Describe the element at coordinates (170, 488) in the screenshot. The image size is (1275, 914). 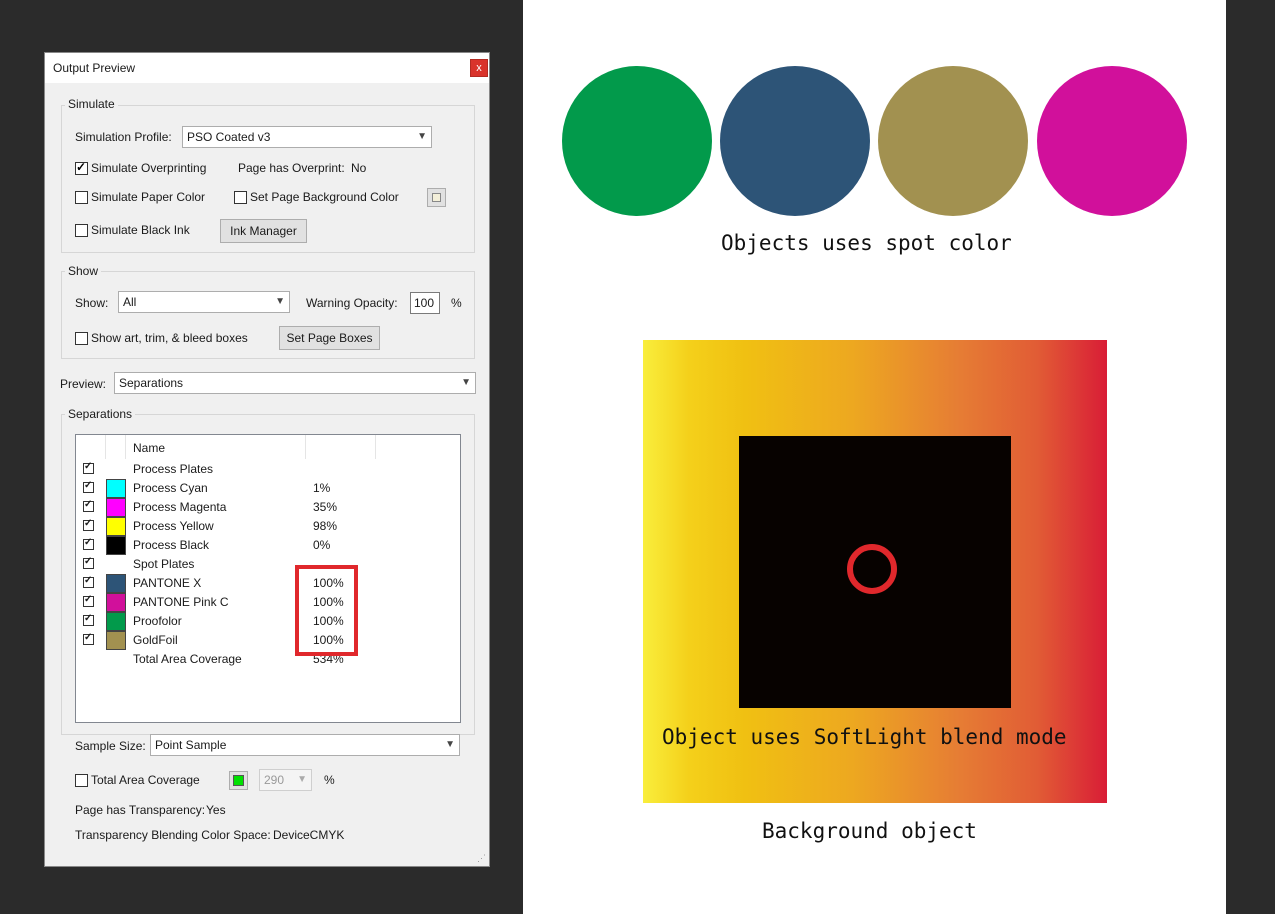
I see `separation-name: Process Cyan` at that location.